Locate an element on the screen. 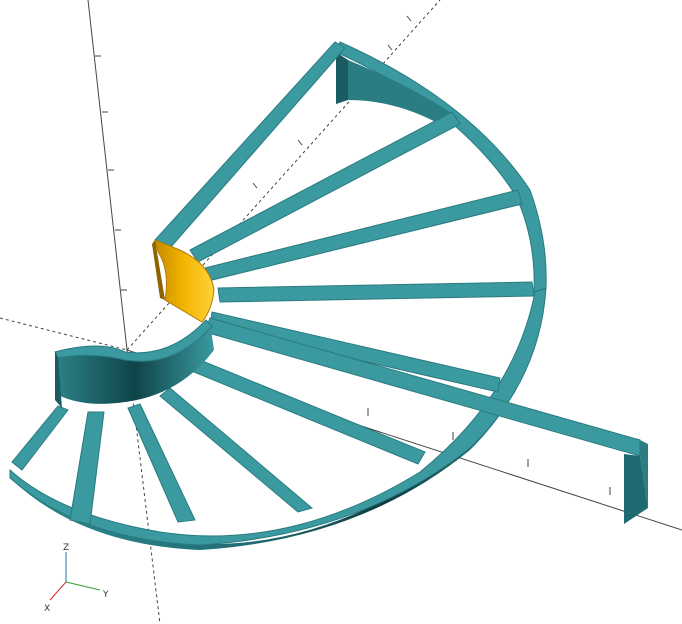  x-axis-negative-line is located at coordinates (64, 334).